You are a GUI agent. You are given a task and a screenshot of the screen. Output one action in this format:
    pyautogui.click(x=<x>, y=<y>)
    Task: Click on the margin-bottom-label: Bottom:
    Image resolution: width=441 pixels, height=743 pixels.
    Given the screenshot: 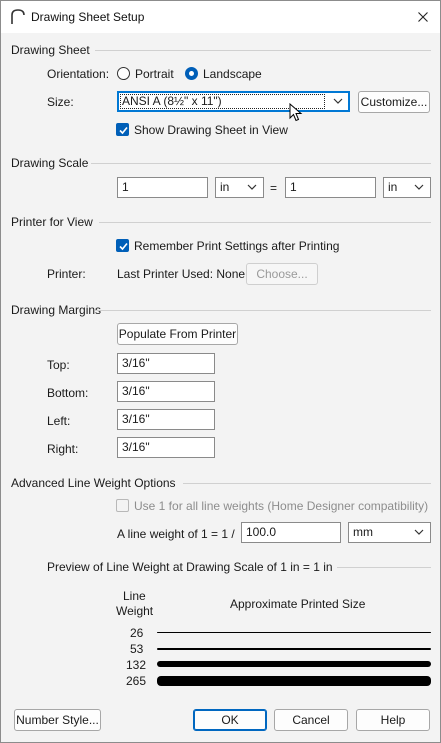 What is the action you would take?
    pyautogui.click(x=68, y=393)
    